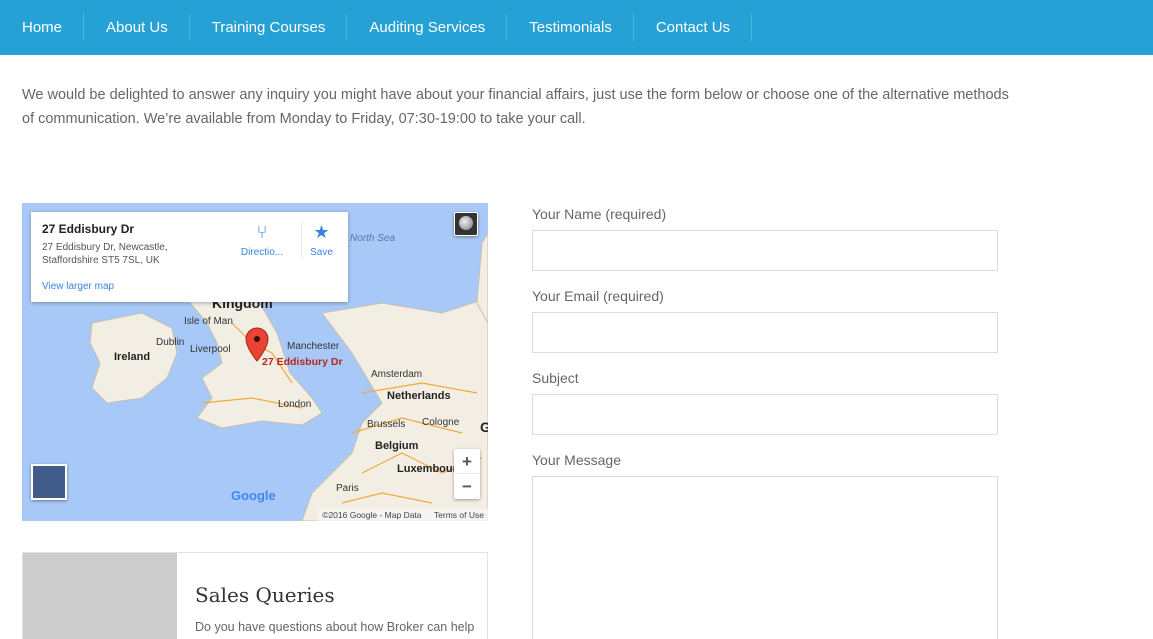  I want to click on nav-auditing-services: Auditing Services, so click(427, 27).